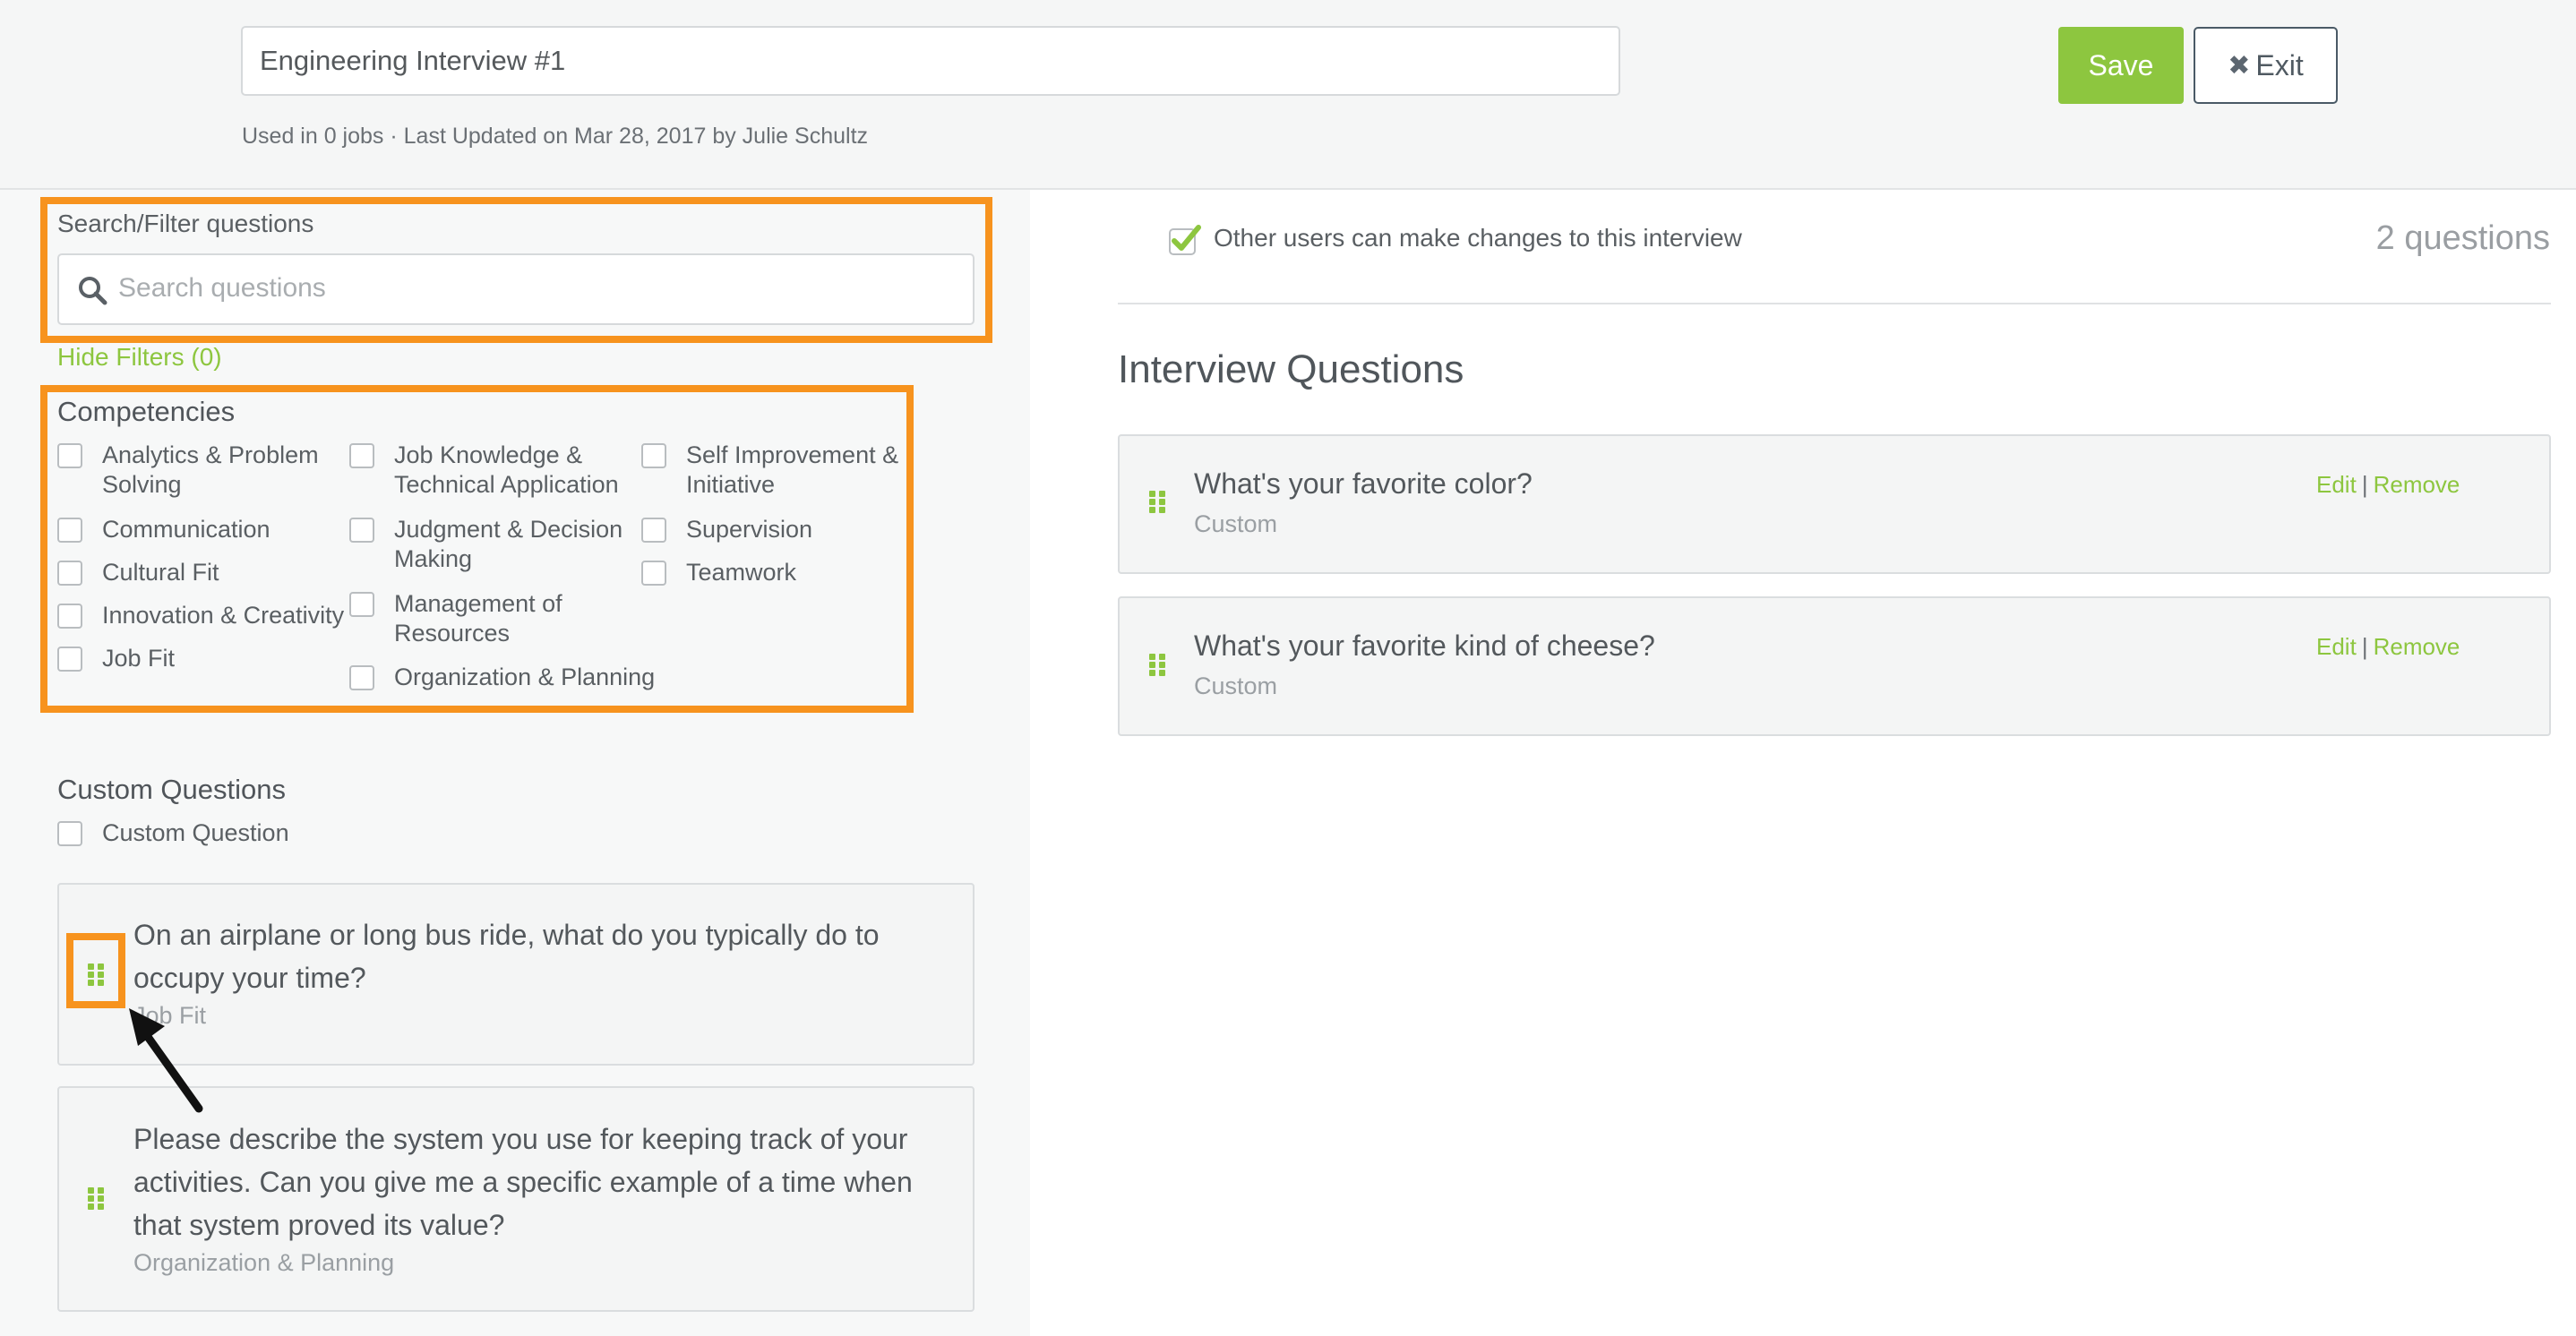  Describe the element at coordinates (2279, 65) in the screenshot. I see `exit-label: Exit` at that location.